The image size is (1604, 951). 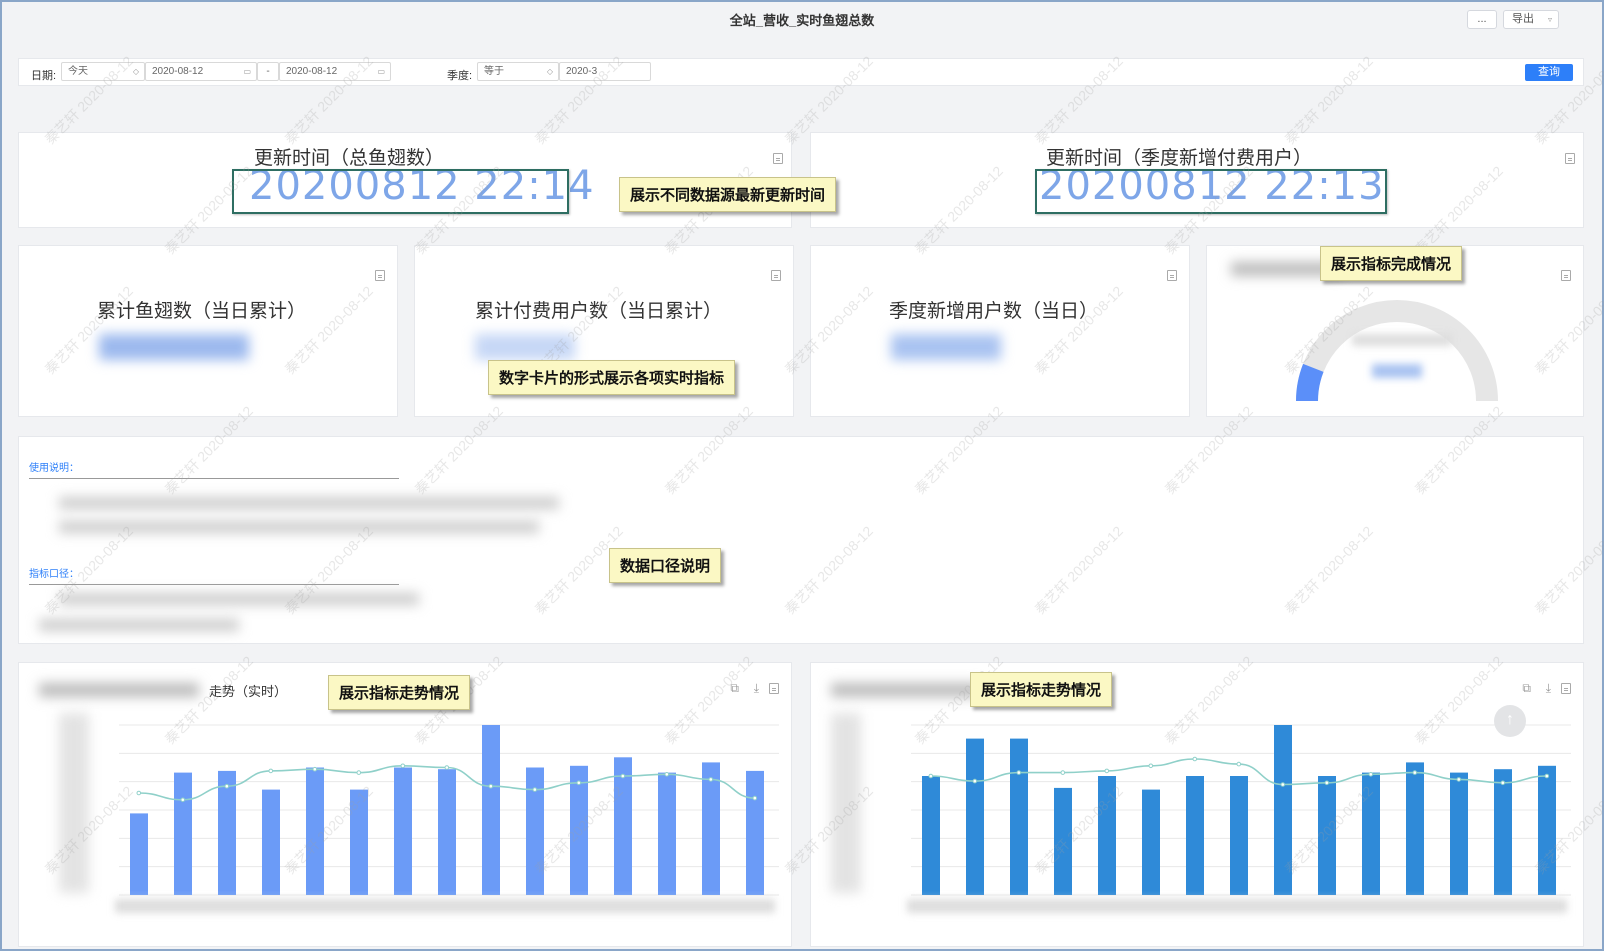 I want to click on metric-card-title: 季度新增用户数（当日）, so click(x=994, y=311).